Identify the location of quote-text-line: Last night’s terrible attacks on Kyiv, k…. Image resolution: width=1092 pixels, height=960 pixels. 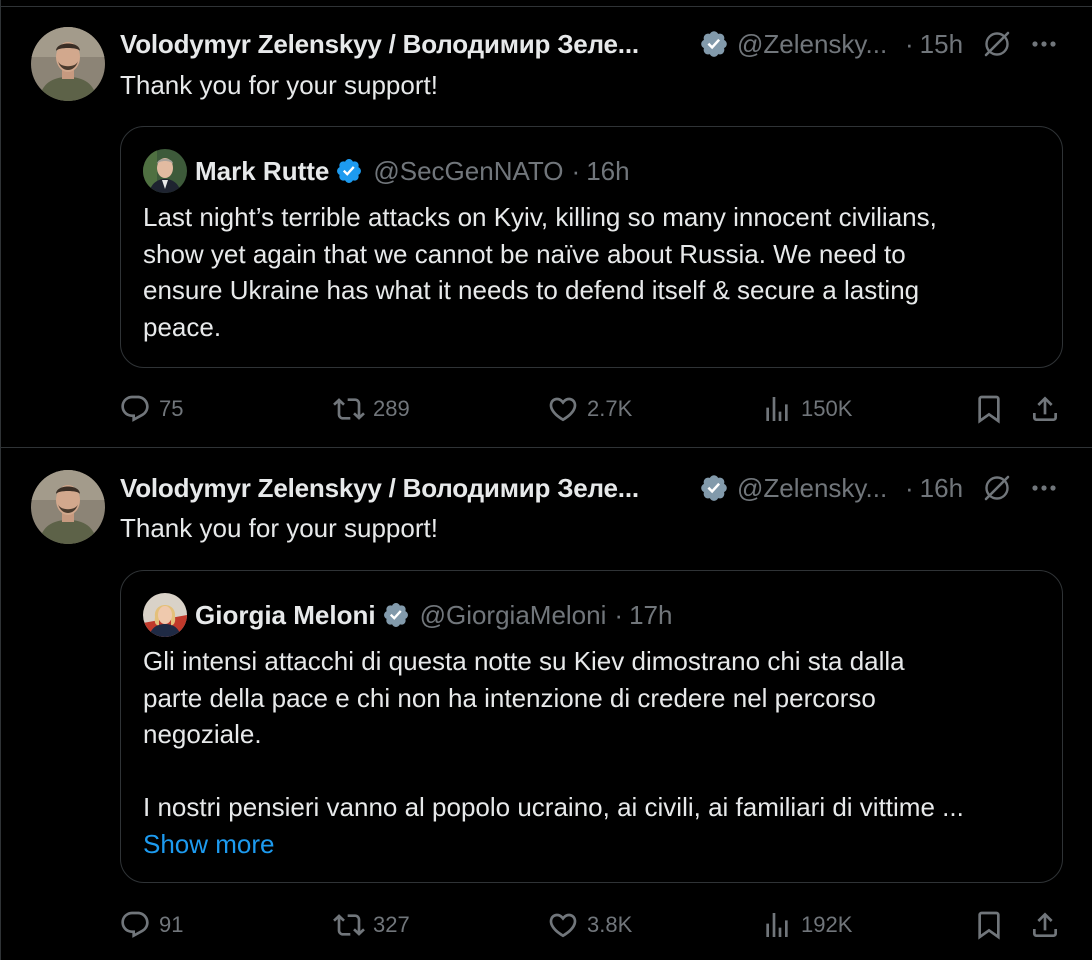
(540, 217).